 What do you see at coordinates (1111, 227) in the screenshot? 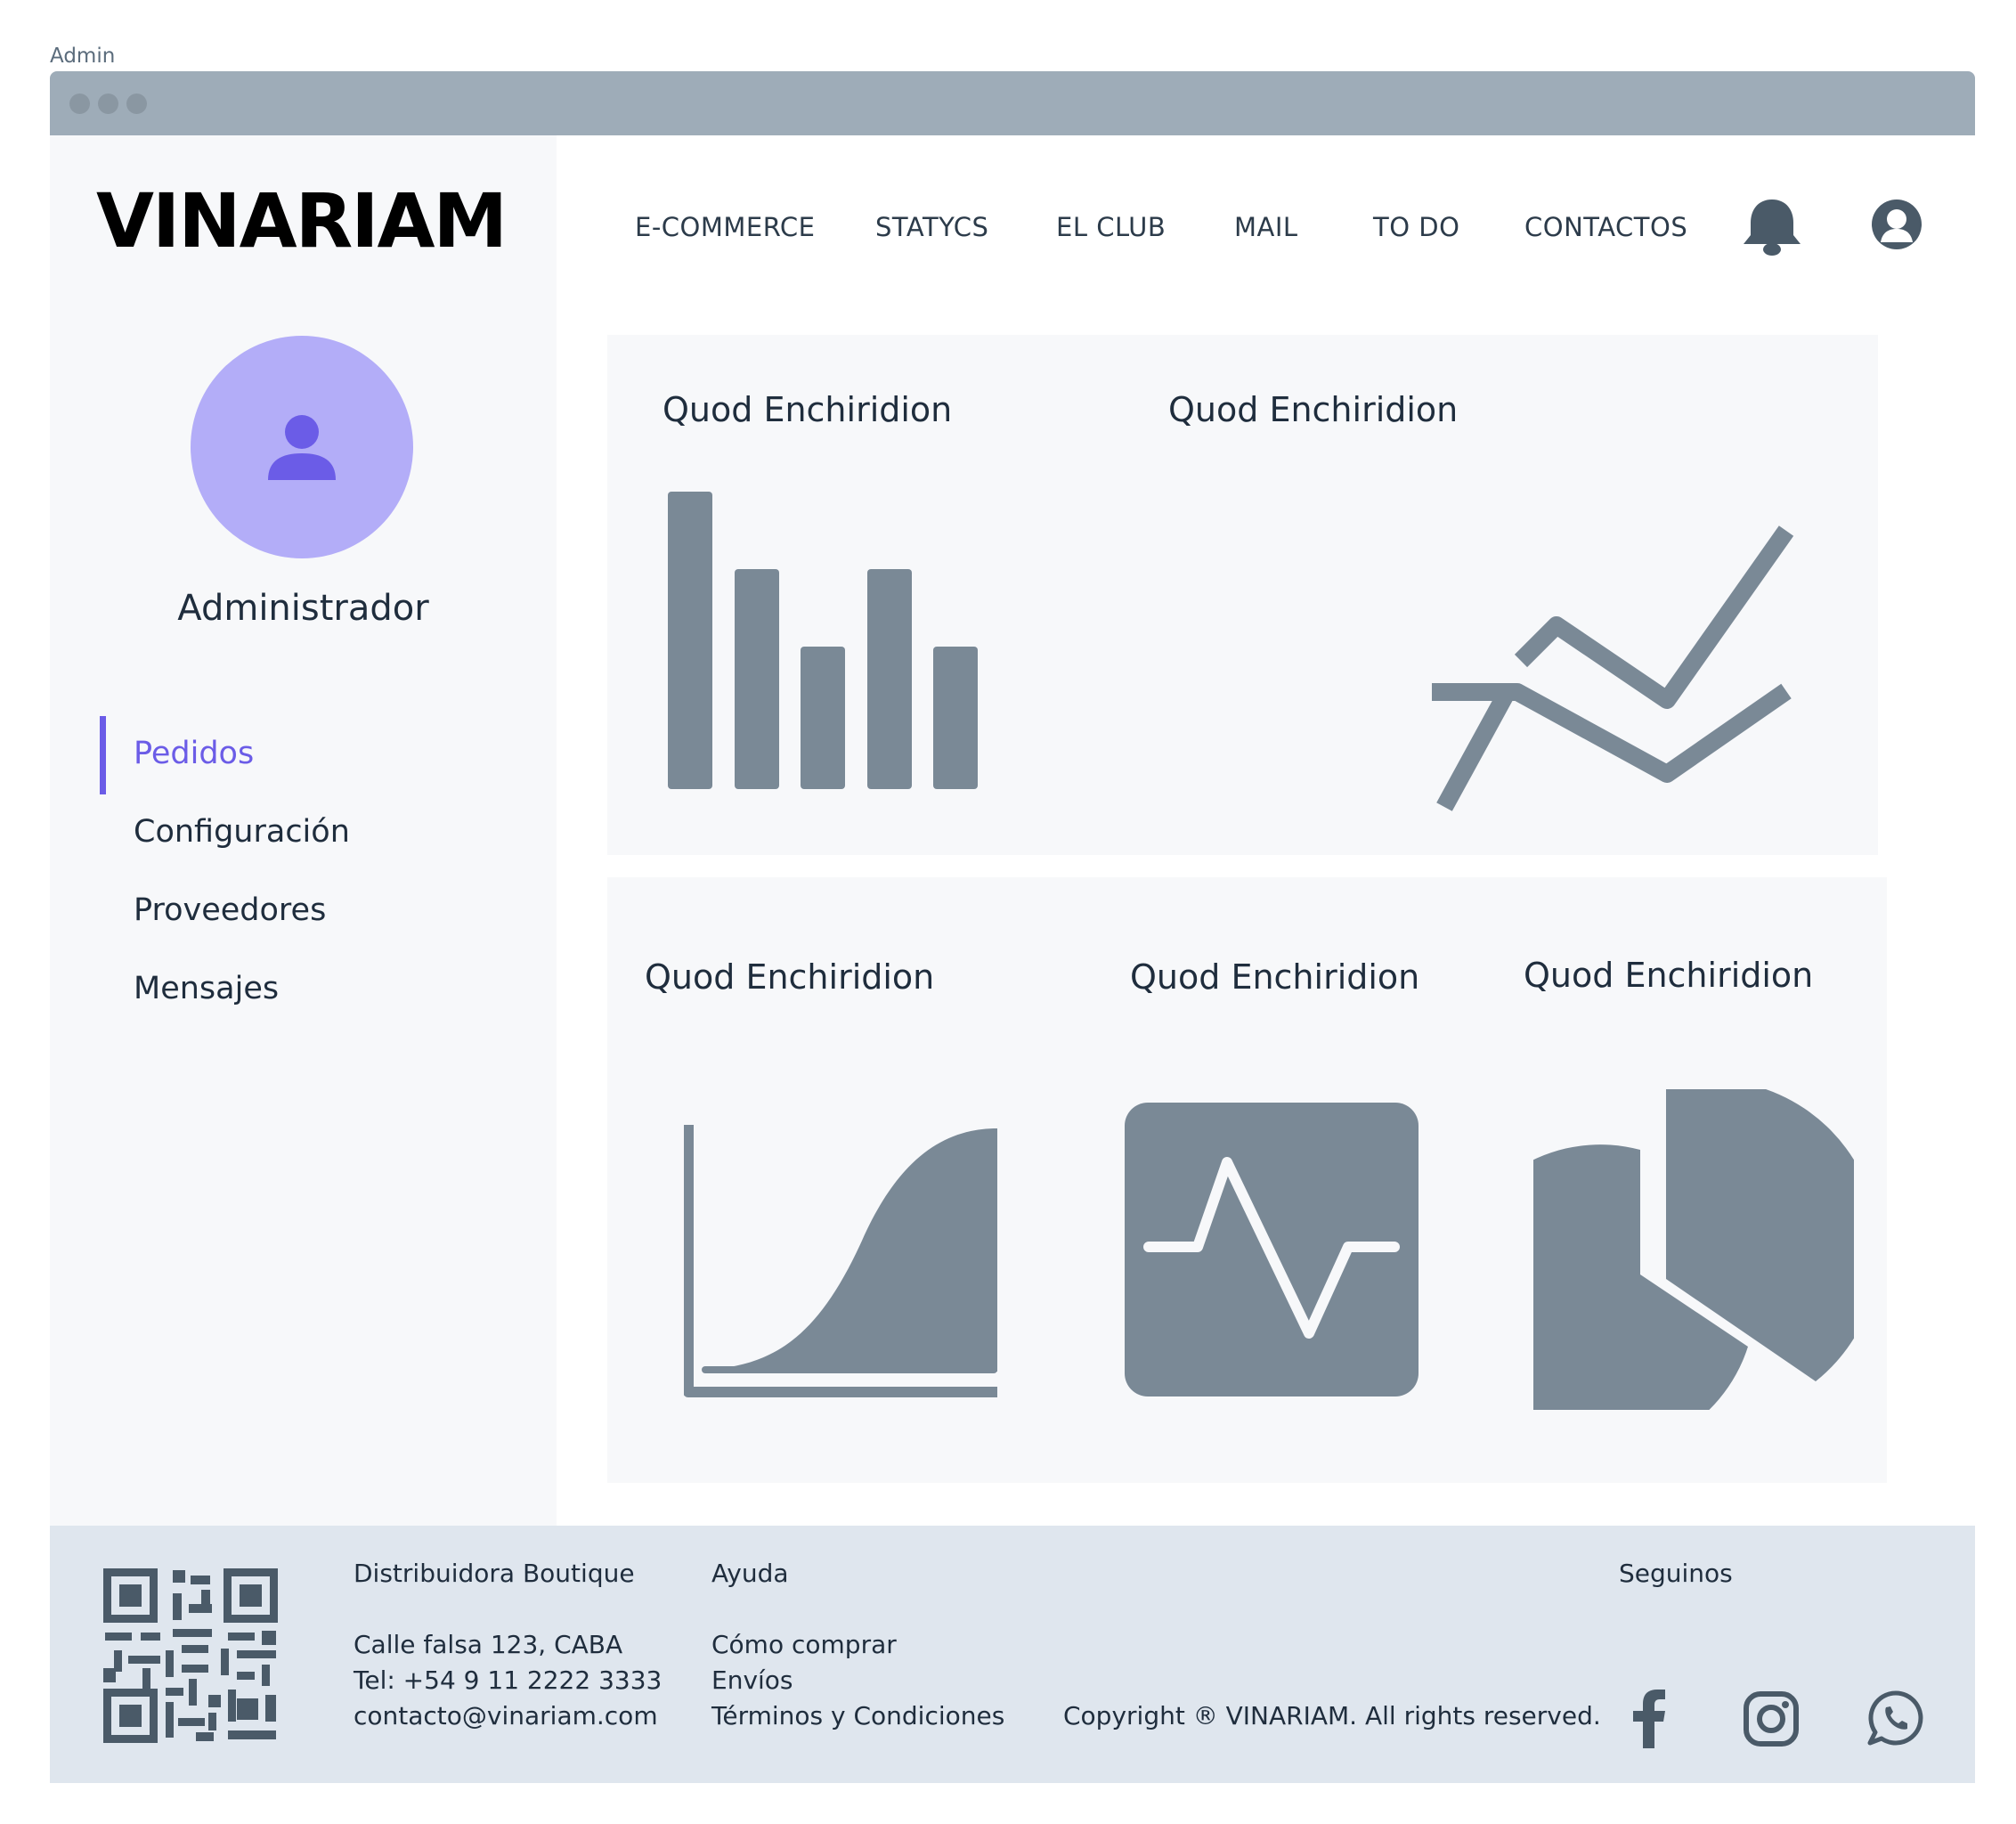
I see `nav-el-club: EL CLUB` at bounding box center [1111, 227].